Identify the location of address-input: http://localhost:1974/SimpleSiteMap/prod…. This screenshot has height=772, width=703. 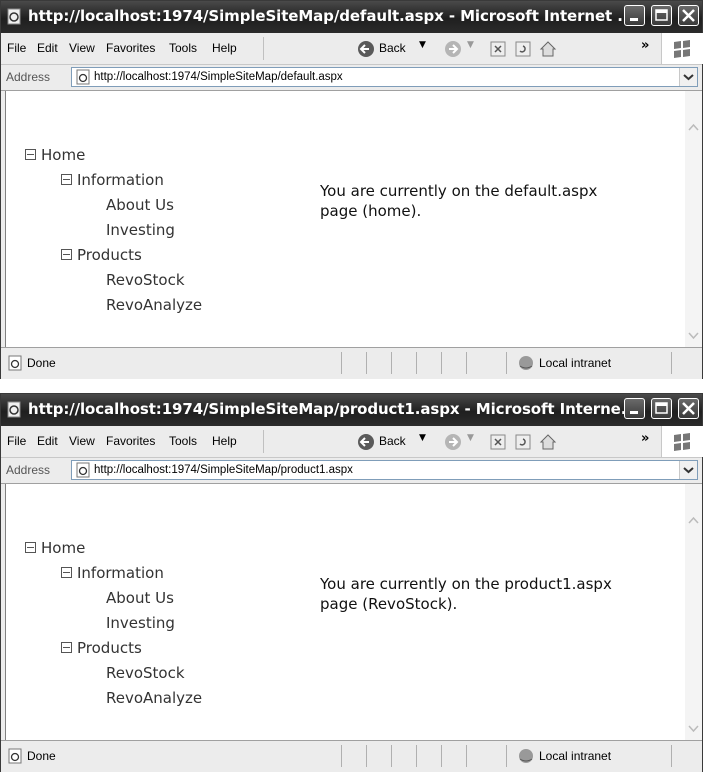
(384, 470).